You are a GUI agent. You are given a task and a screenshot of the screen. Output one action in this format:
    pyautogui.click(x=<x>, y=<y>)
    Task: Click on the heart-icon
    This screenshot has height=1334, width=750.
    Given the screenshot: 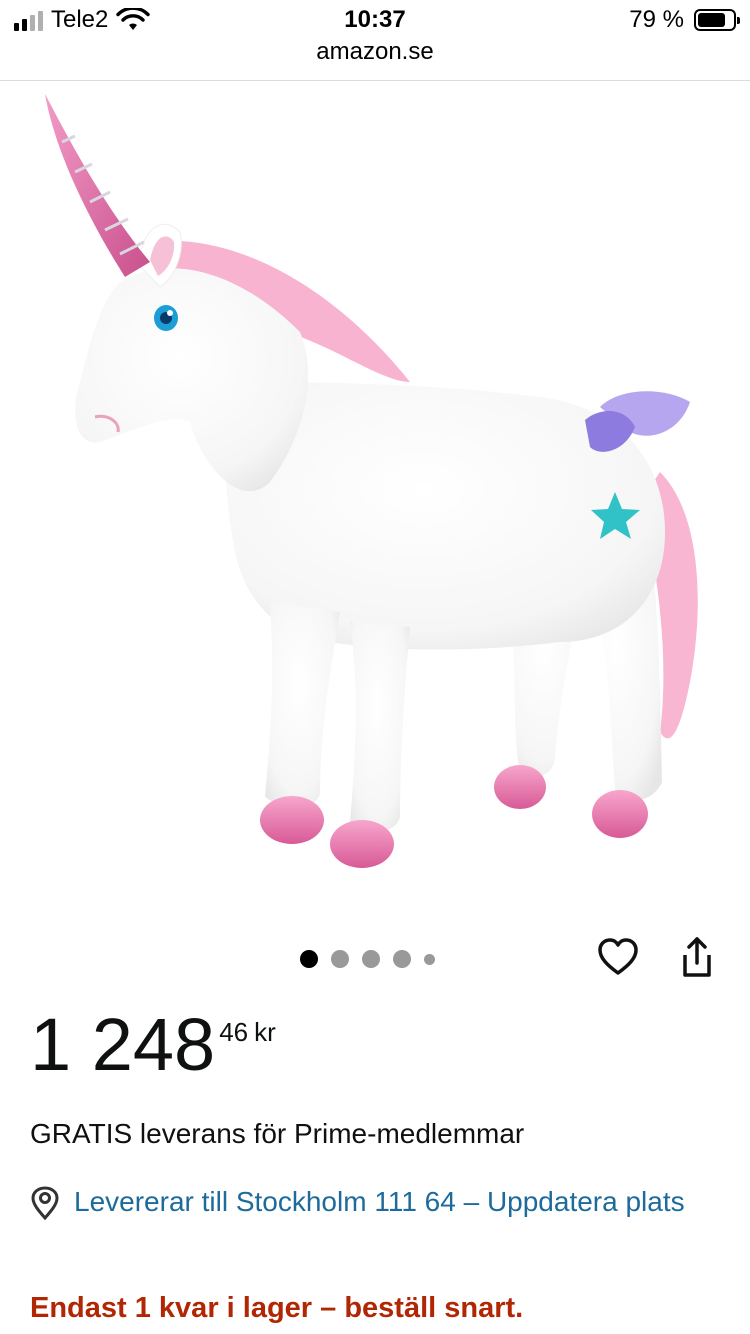 What is the action you would take?
    pyautogui.click(x=618, y=956)
    